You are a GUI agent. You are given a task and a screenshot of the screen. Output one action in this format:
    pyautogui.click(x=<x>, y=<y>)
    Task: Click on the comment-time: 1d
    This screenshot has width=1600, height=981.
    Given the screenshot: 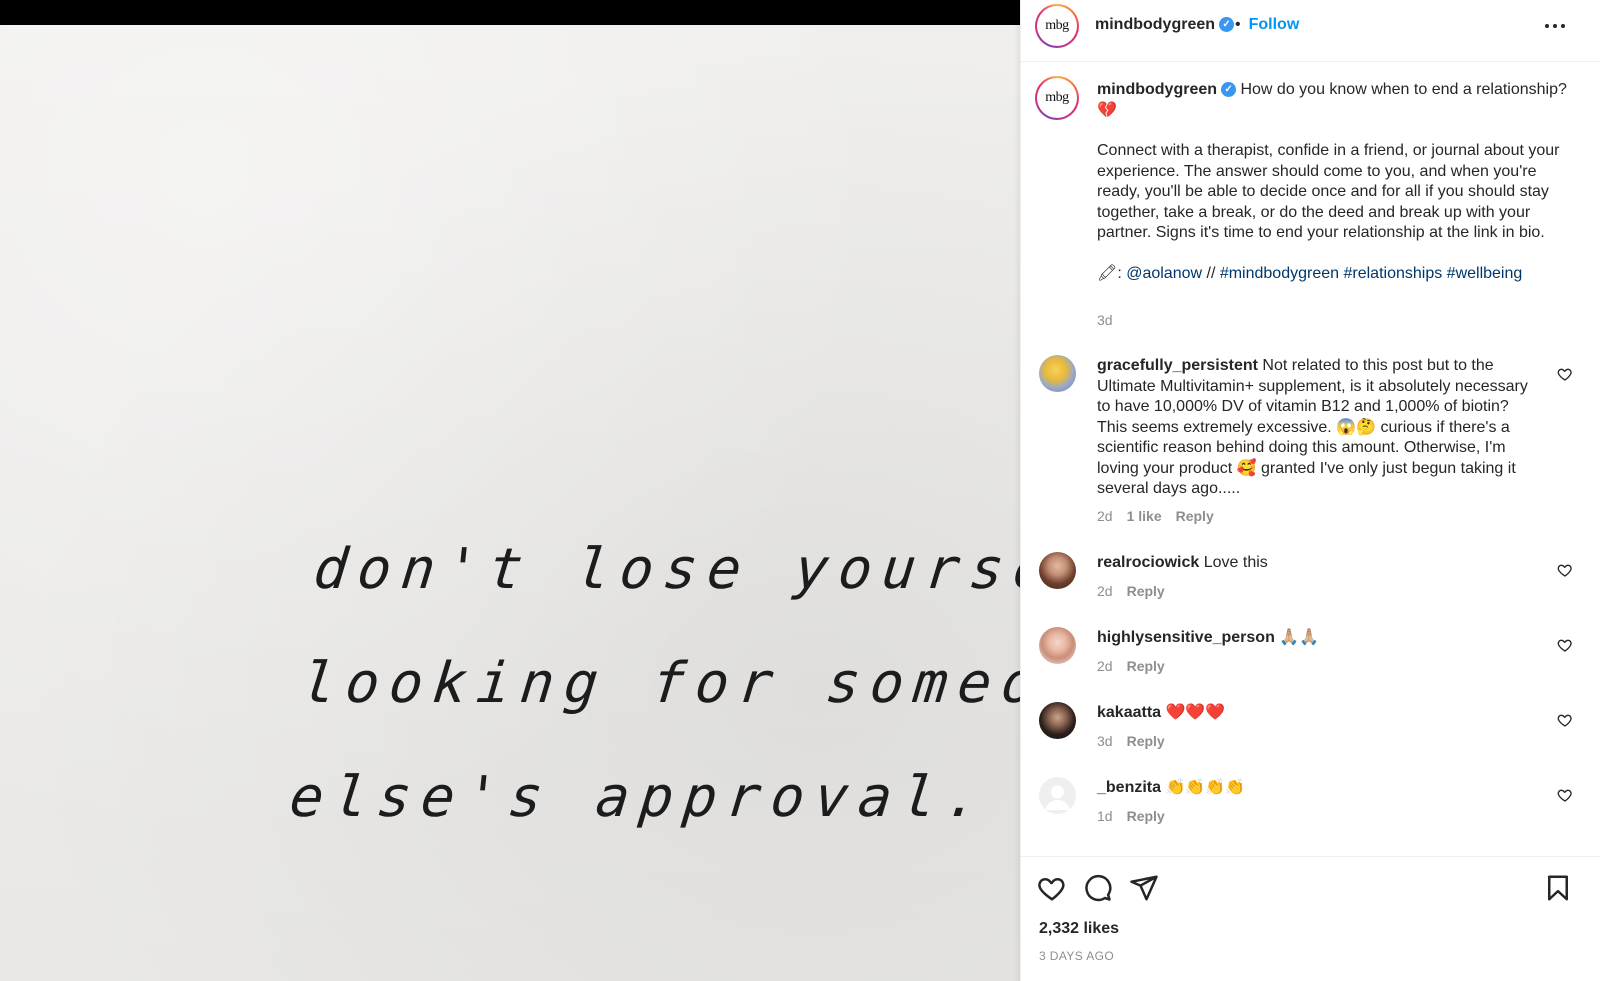 What is the action you would take?
    pyautogui.click(x=1105, y=816)
    